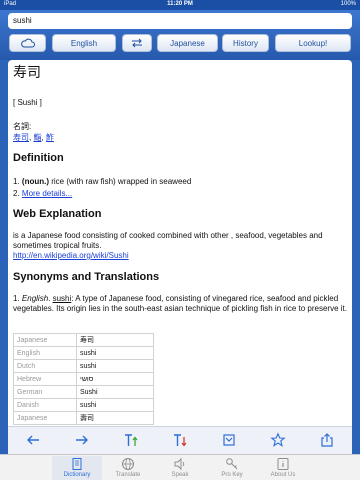 The image size is (360, 480). I want to click on tab-pro-key: Pro Key, so click(232, 468).